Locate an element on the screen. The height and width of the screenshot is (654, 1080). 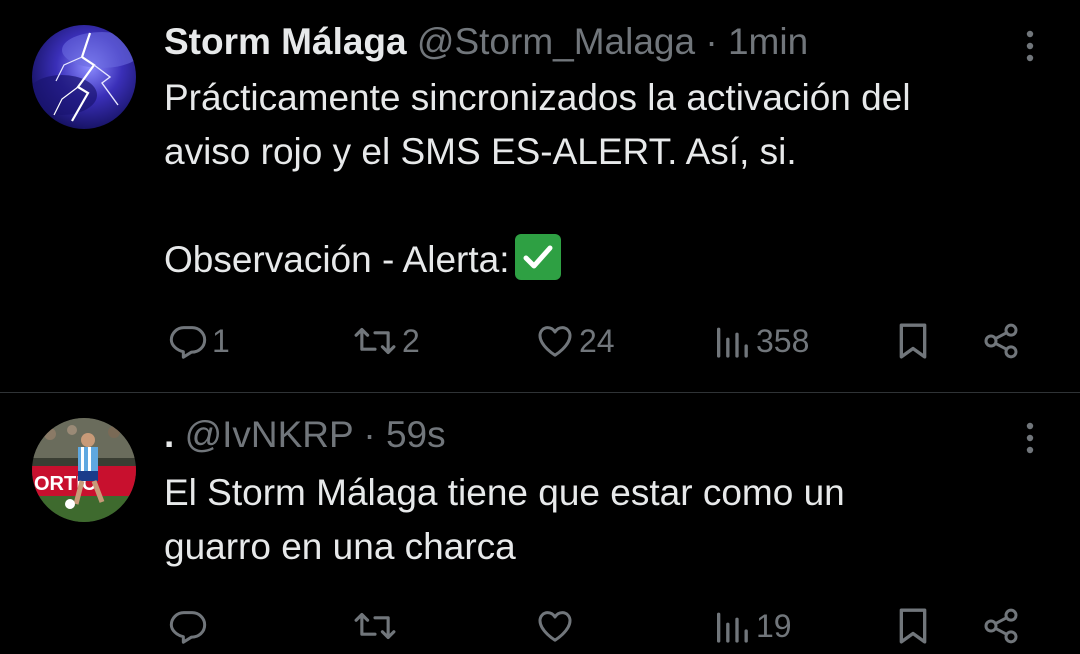
handle: @Storm_Malaga is located at coordinates (556, 41).